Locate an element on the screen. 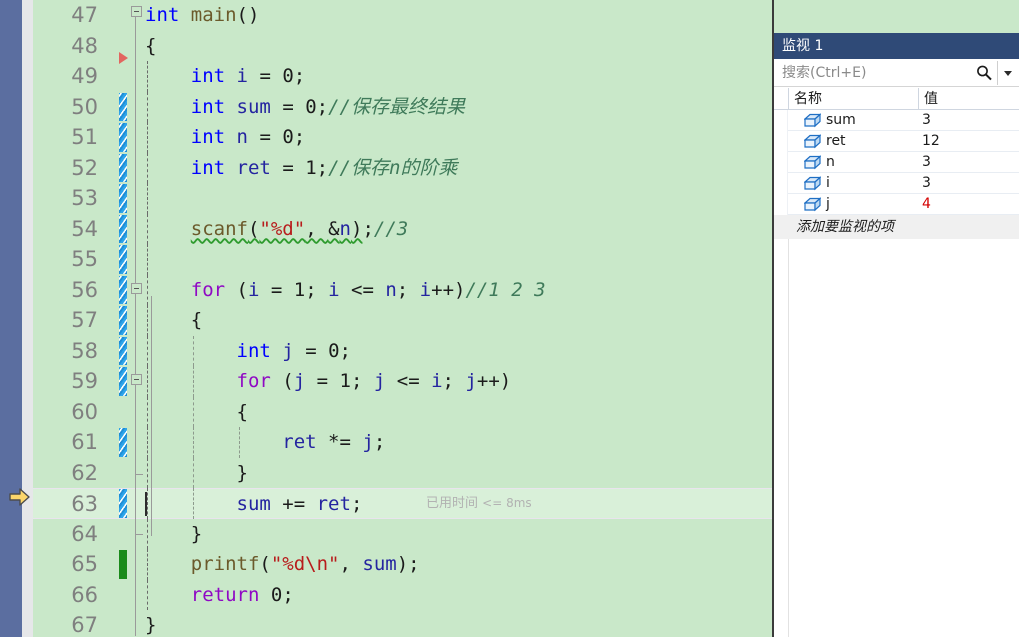  code-line: 66 return 0; is located at coordinates (402, 595).